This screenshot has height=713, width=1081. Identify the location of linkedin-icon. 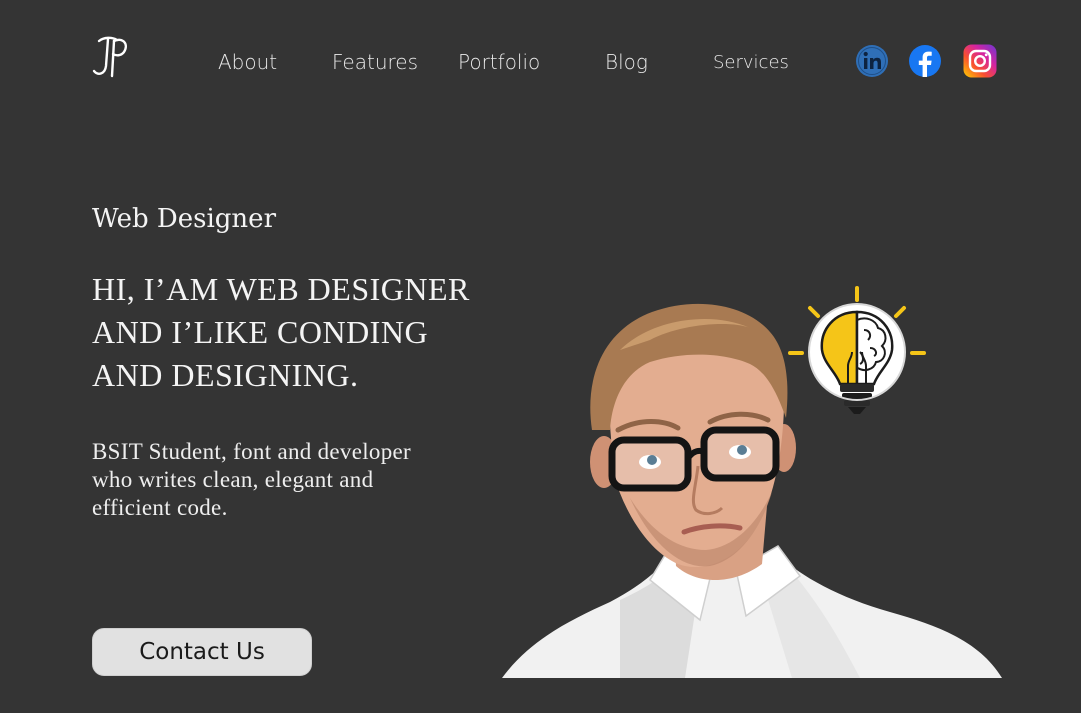
(872, 61).